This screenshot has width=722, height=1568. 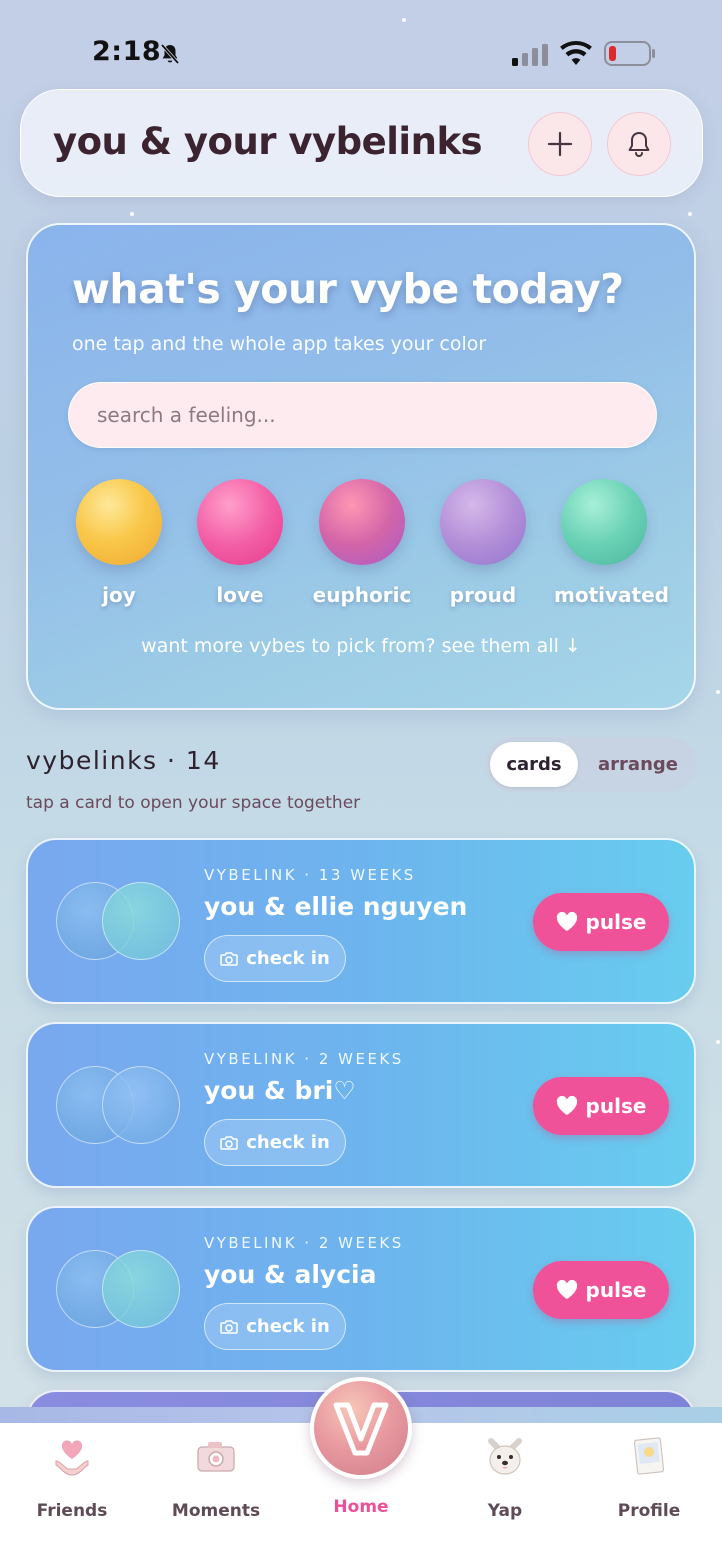 I want to click on tab-label: Home, so click(x=361, y=1507).